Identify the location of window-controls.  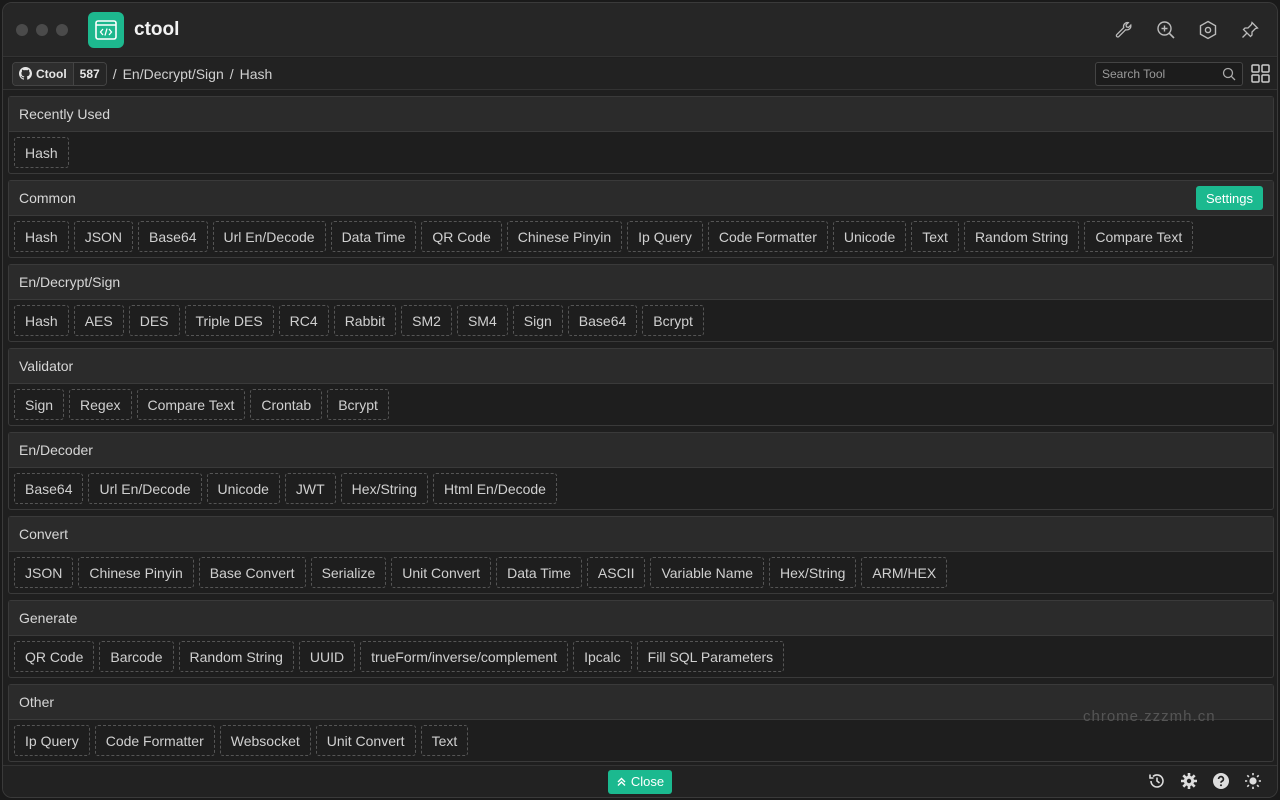
(42, 29).